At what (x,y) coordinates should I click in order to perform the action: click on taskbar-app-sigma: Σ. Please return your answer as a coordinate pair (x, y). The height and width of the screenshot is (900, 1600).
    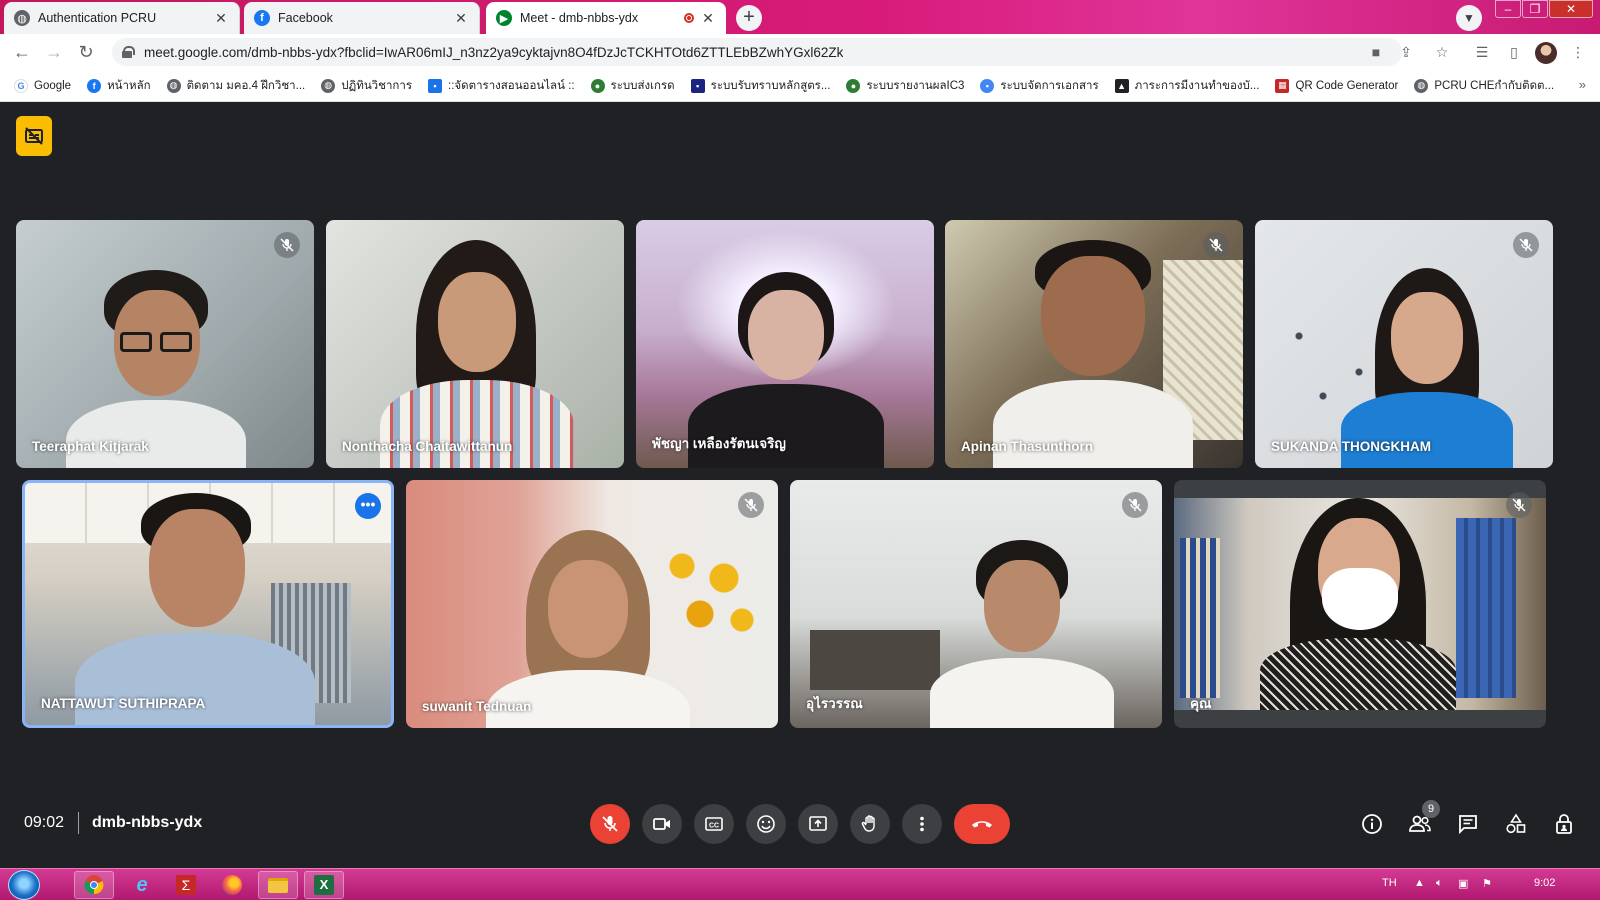
    Looking at the image, I should click on (186, 885).